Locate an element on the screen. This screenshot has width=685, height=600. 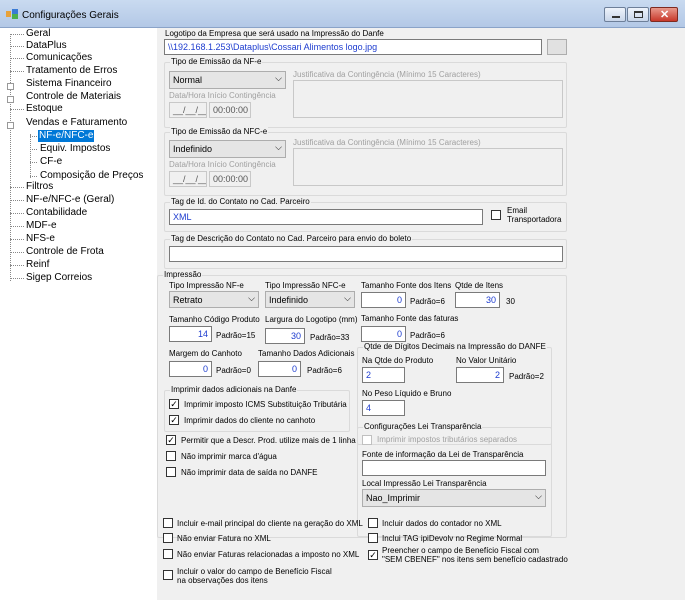
qtde-prod-input: 2 is located at coordinates (383, 375).